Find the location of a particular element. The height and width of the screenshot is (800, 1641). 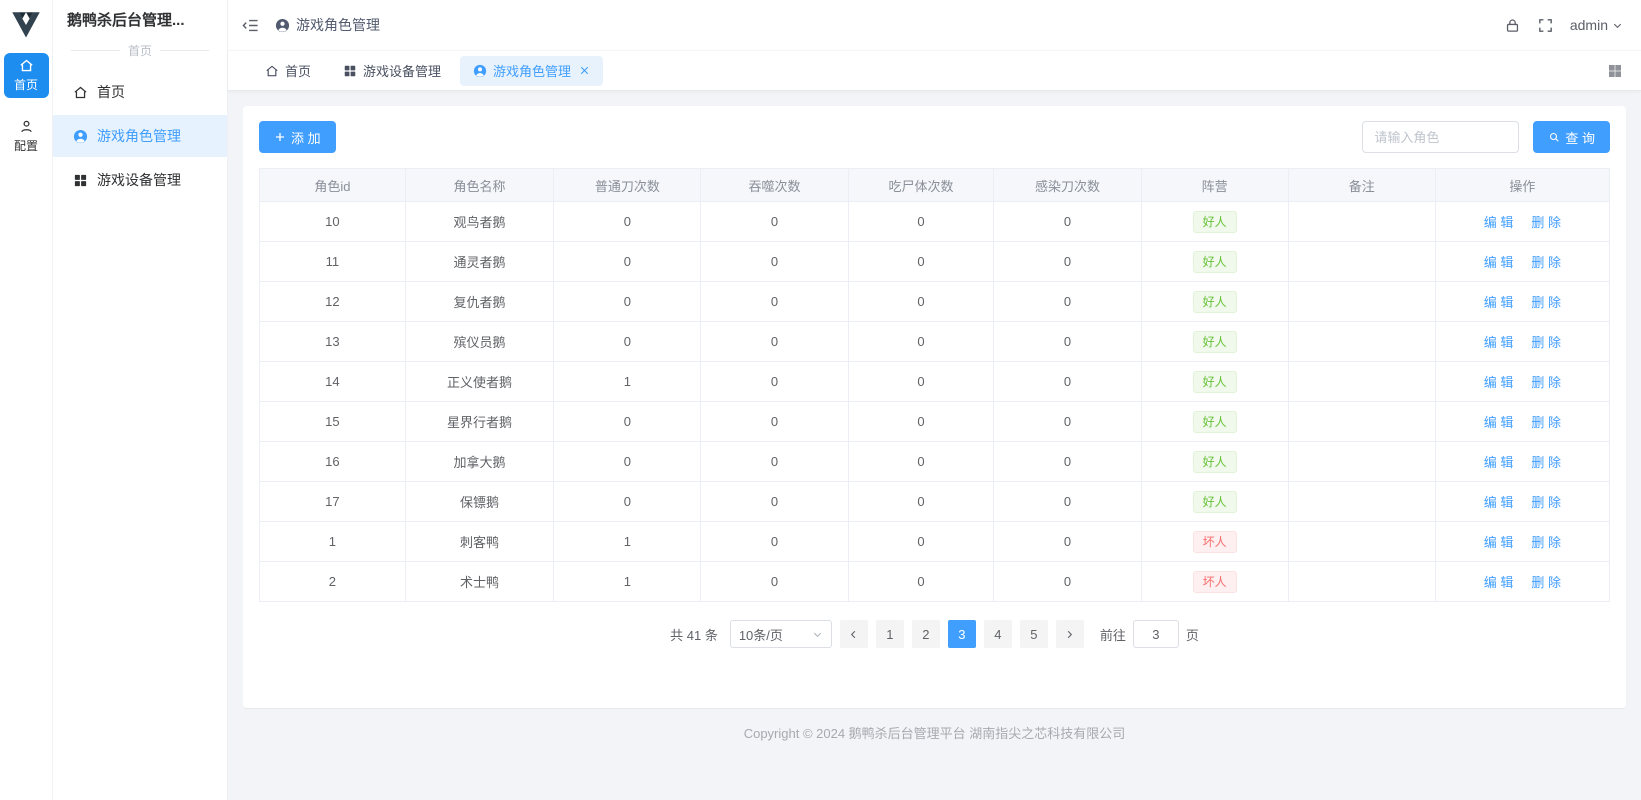

sidebar-item-label: 游戏设备管理 is located at coordinates (139, 180).